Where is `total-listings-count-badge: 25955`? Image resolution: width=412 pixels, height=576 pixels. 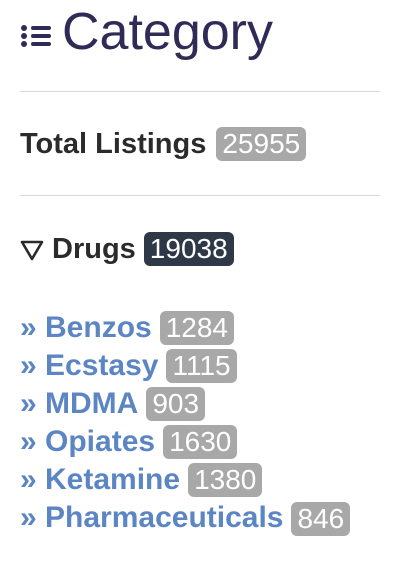
total-listings-count-badge: 25955 is located at coordinates (261, 144).